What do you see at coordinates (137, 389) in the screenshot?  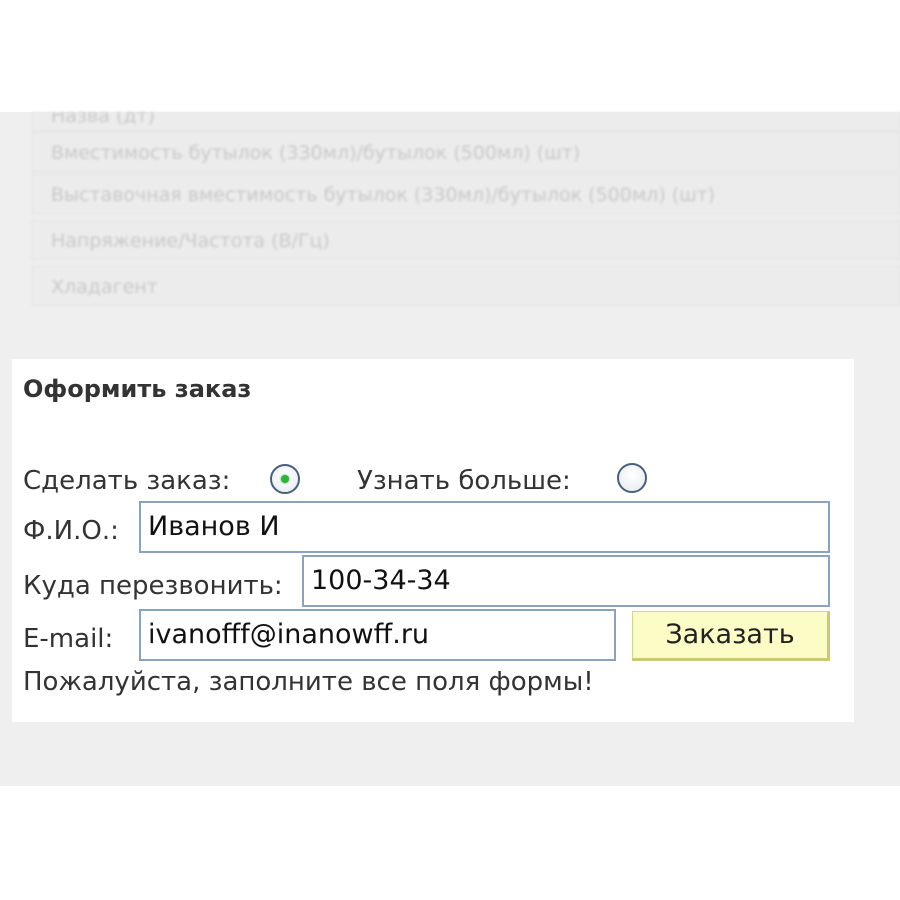 I see `order-form-title: Оформить заказ` at bounding box center [137, 389].